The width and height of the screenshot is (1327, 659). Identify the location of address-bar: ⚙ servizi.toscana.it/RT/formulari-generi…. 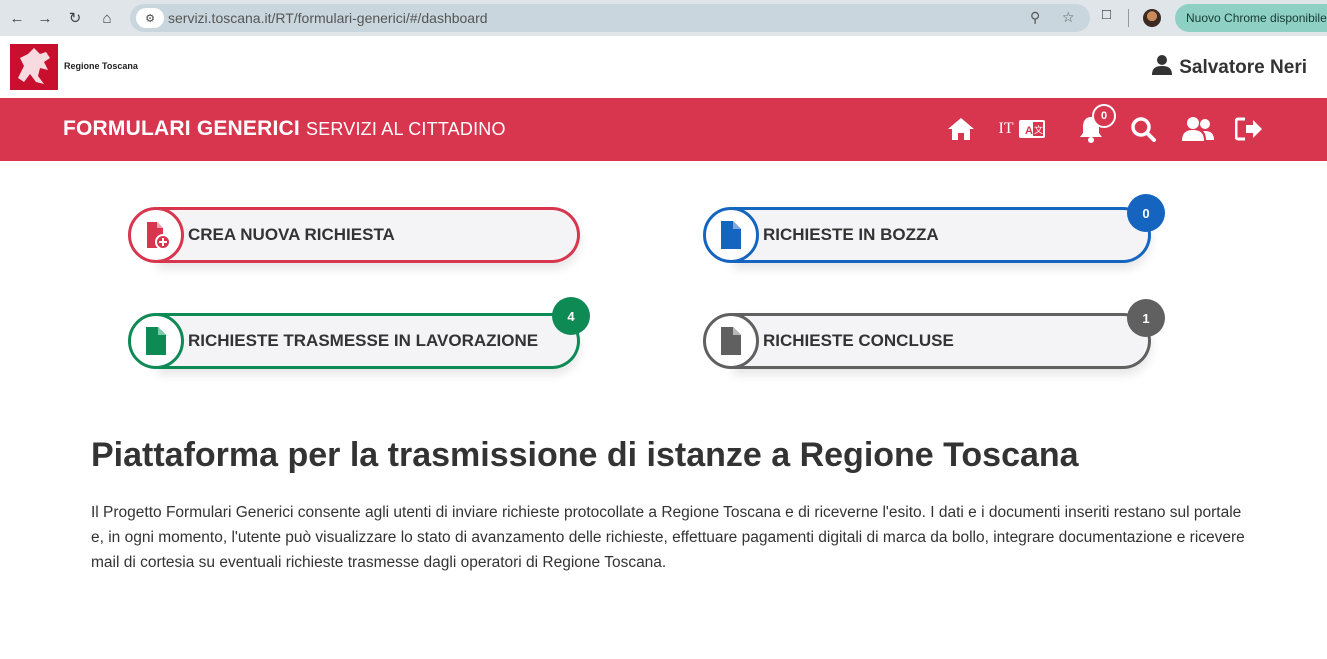
(610, 18).